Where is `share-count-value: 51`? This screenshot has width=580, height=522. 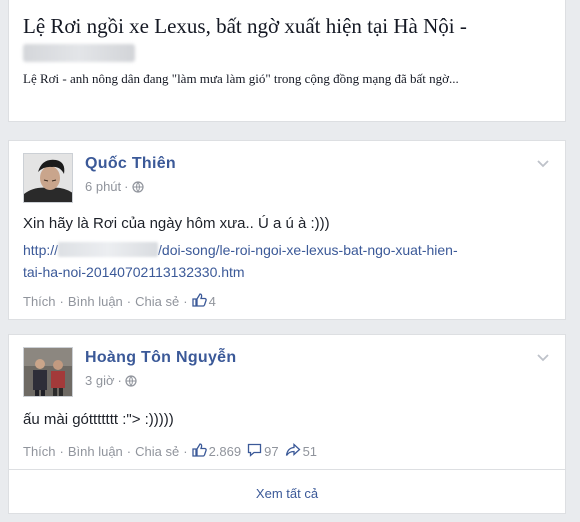 share-count-value: 51 is located at coordinates (310, 451).